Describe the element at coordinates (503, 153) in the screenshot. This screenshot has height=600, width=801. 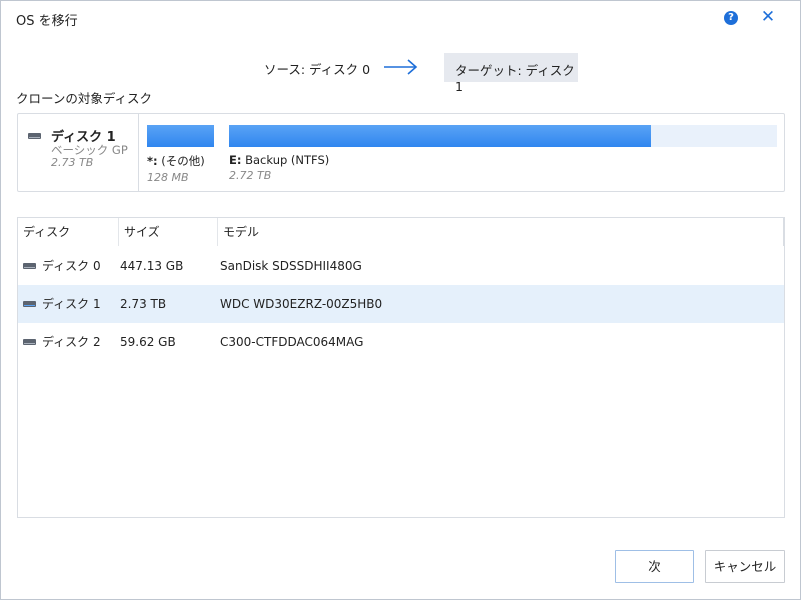
I see `partition-backup: E: Backup (NTFS) 2.72 TB` at that location.